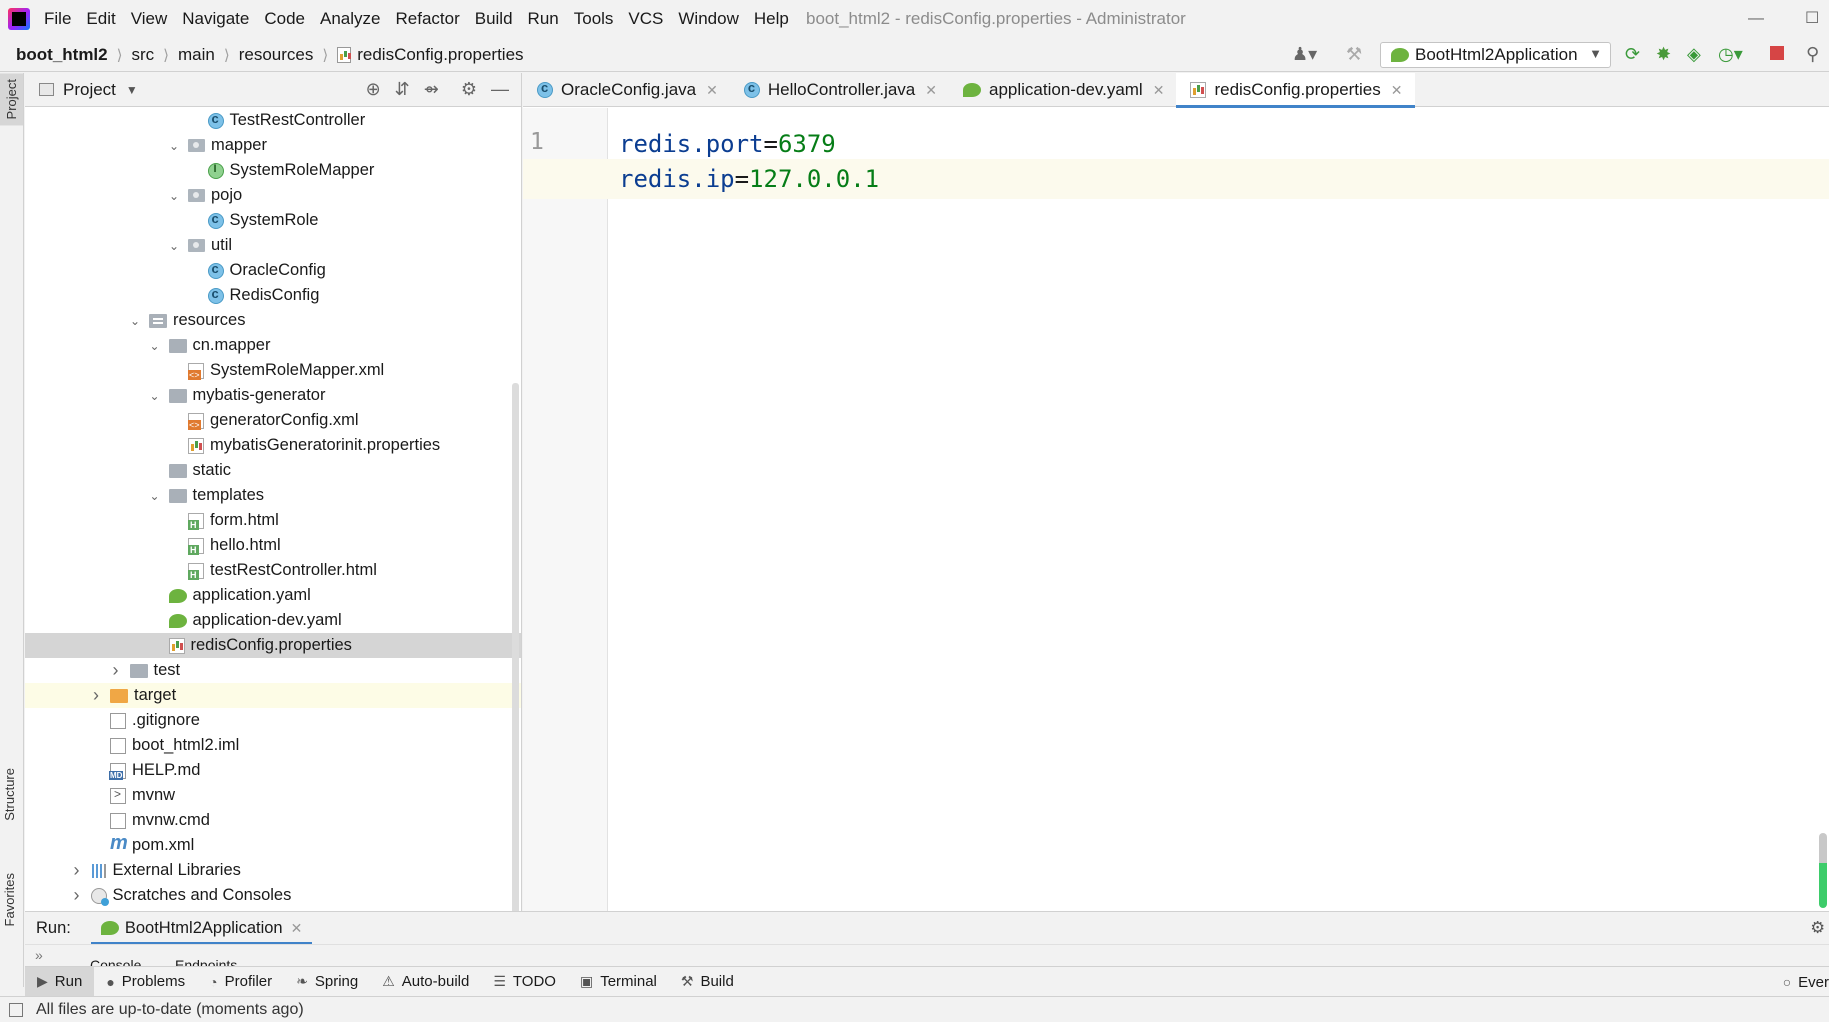 Image resolution: width=1829 pixels, height=1022 pixels. I want to click on menu-tools: Tools, so click(594, 19).